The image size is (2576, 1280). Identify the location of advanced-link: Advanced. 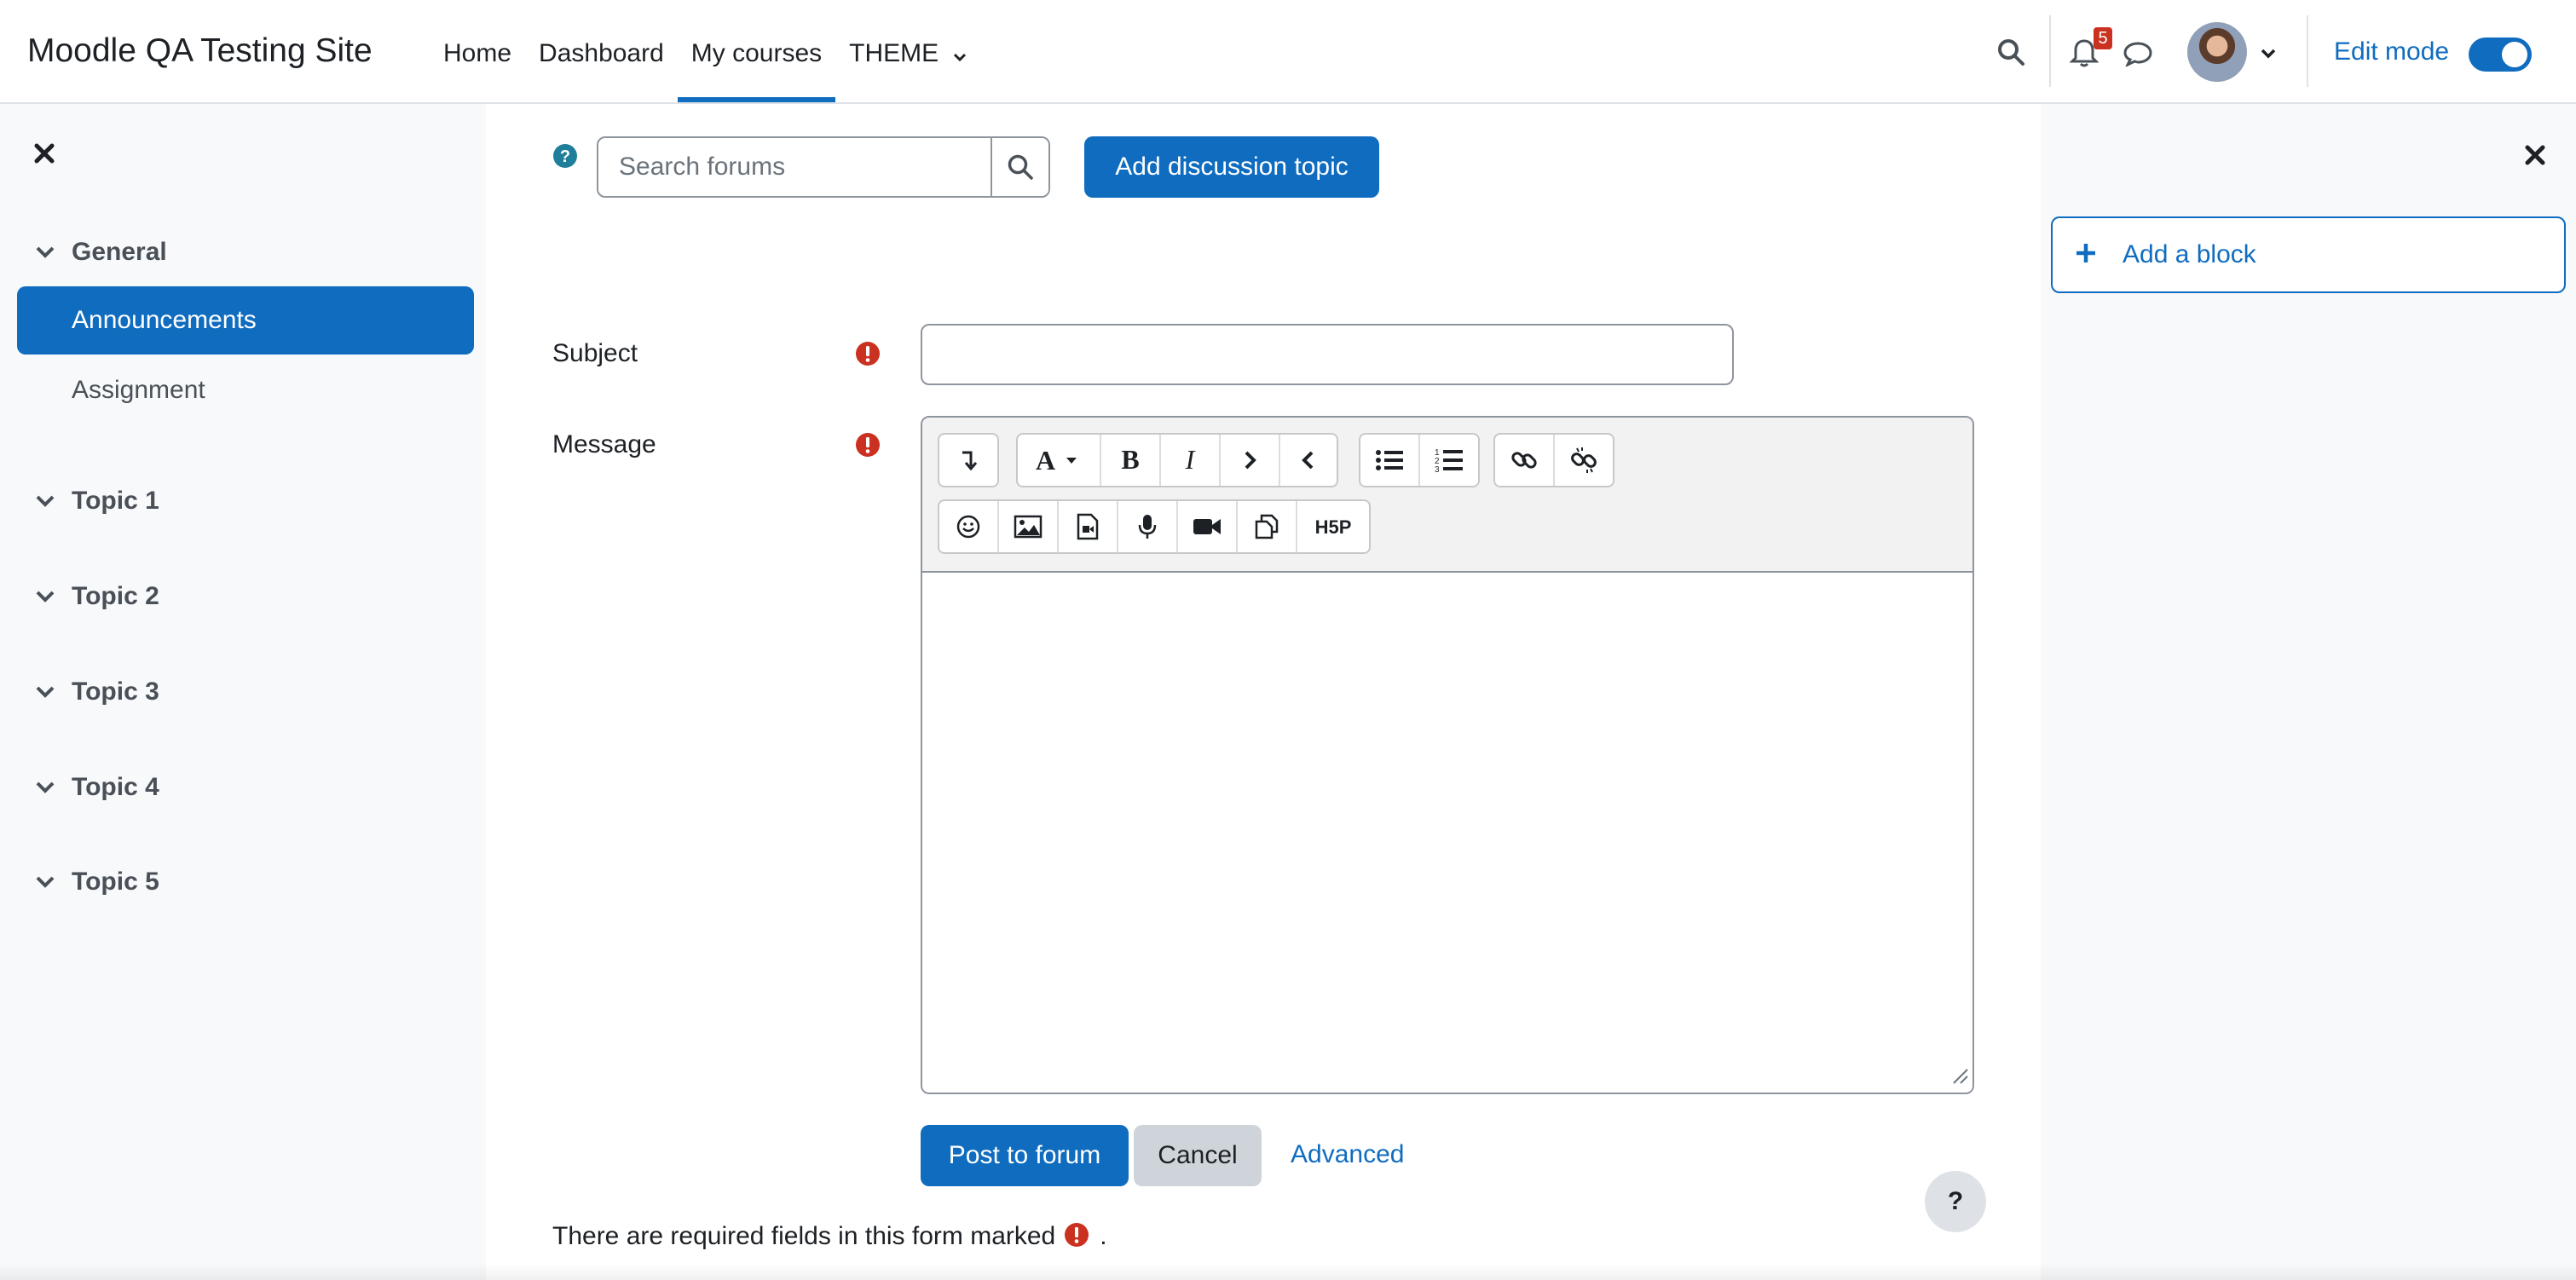
(1347, 1154).